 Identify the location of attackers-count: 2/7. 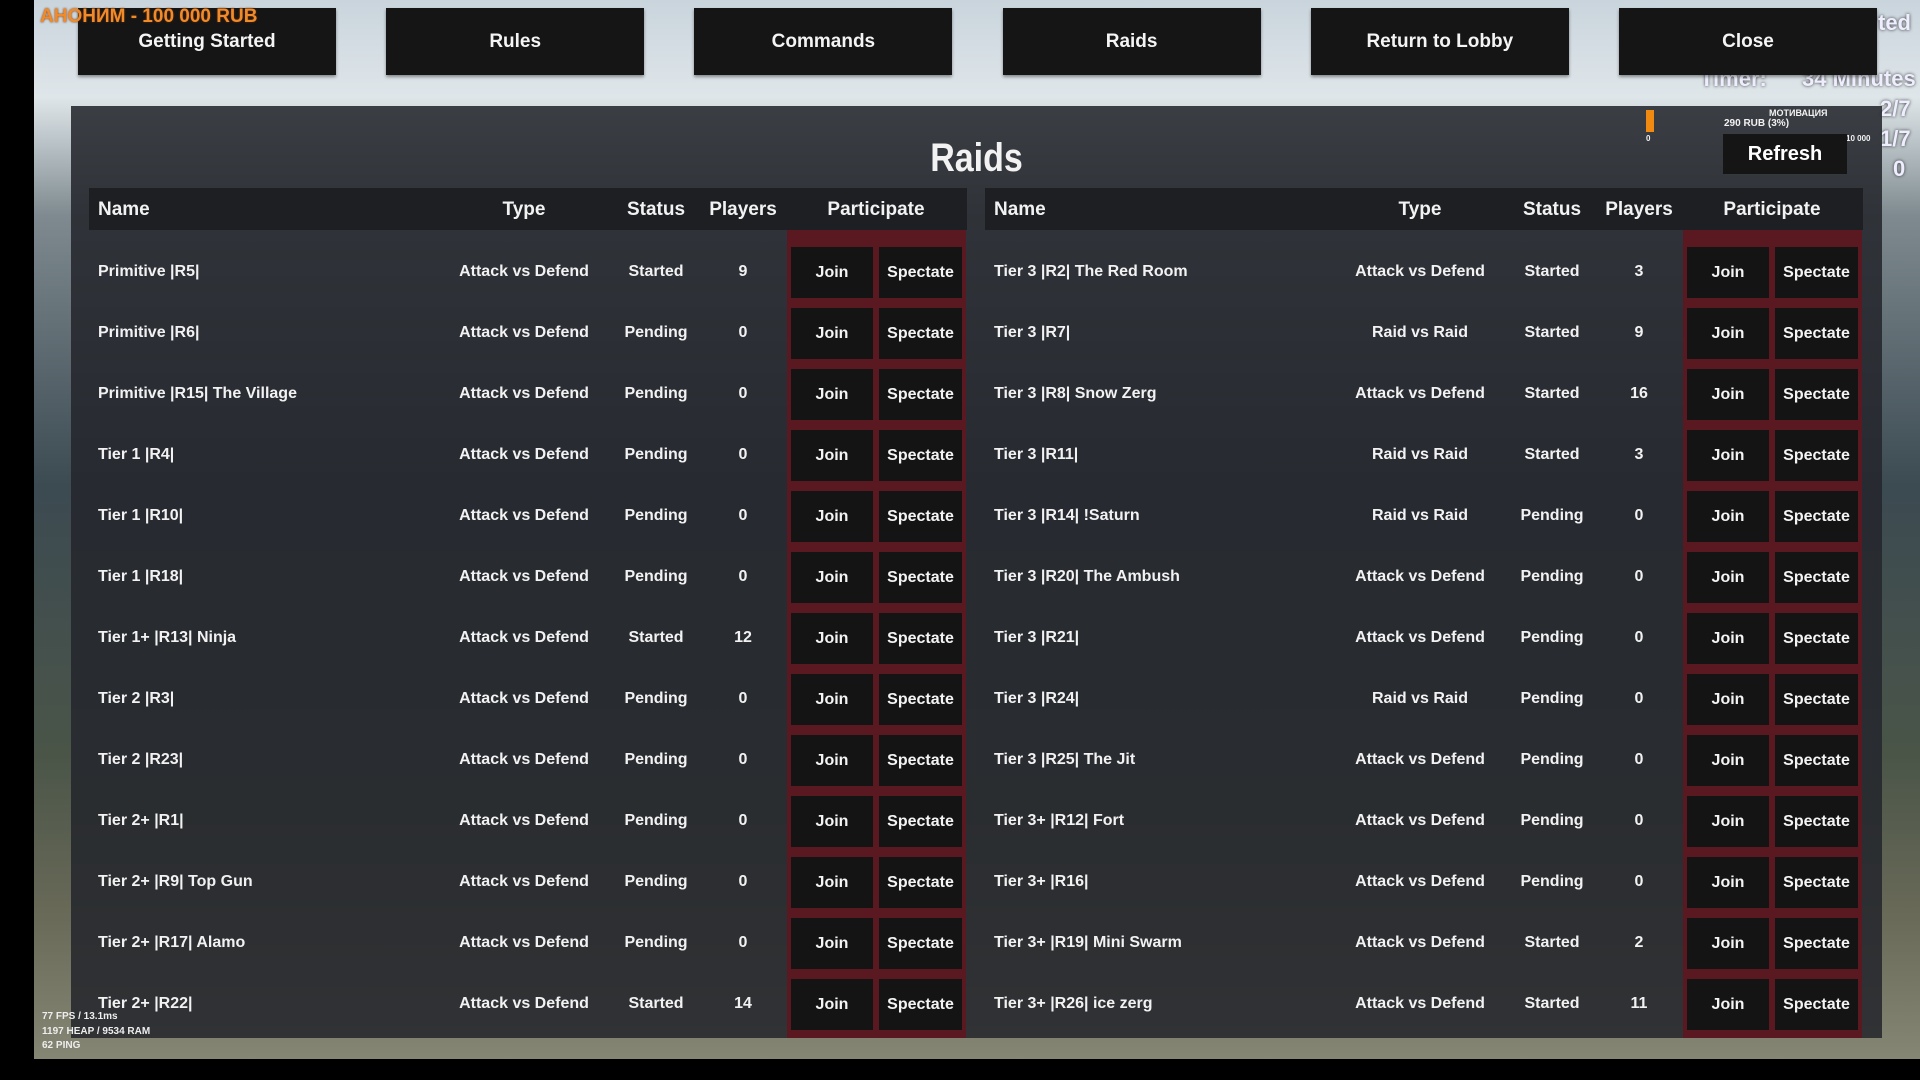
(1895, 108).